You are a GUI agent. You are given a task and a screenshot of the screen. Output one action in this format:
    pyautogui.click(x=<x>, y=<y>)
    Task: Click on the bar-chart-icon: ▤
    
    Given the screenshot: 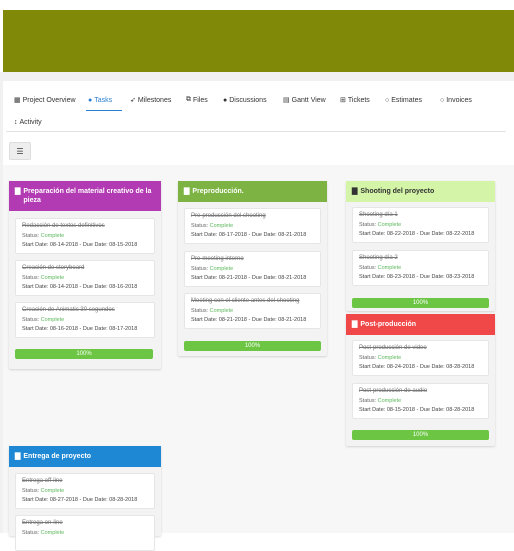 What is the action you would take?
    pyautogui.click(x=286, y=100)
    